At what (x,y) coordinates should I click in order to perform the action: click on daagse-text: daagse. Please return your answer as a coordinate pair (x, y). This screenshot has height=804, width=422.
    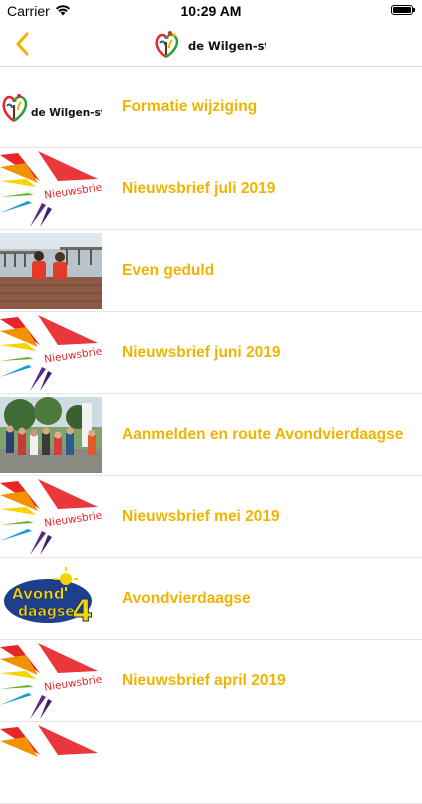
    Looking at the image, I should click on (46, 612).